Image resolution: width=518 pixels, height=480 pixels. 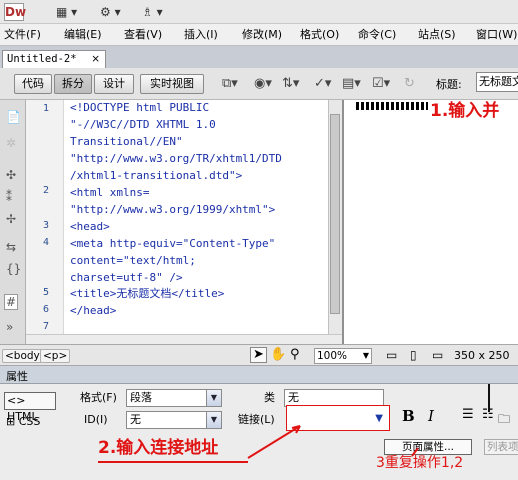 What do you see at coordinates (333, 442) in the screenshot?
I see `annotation-arrows` at bounding box center [333, 442].